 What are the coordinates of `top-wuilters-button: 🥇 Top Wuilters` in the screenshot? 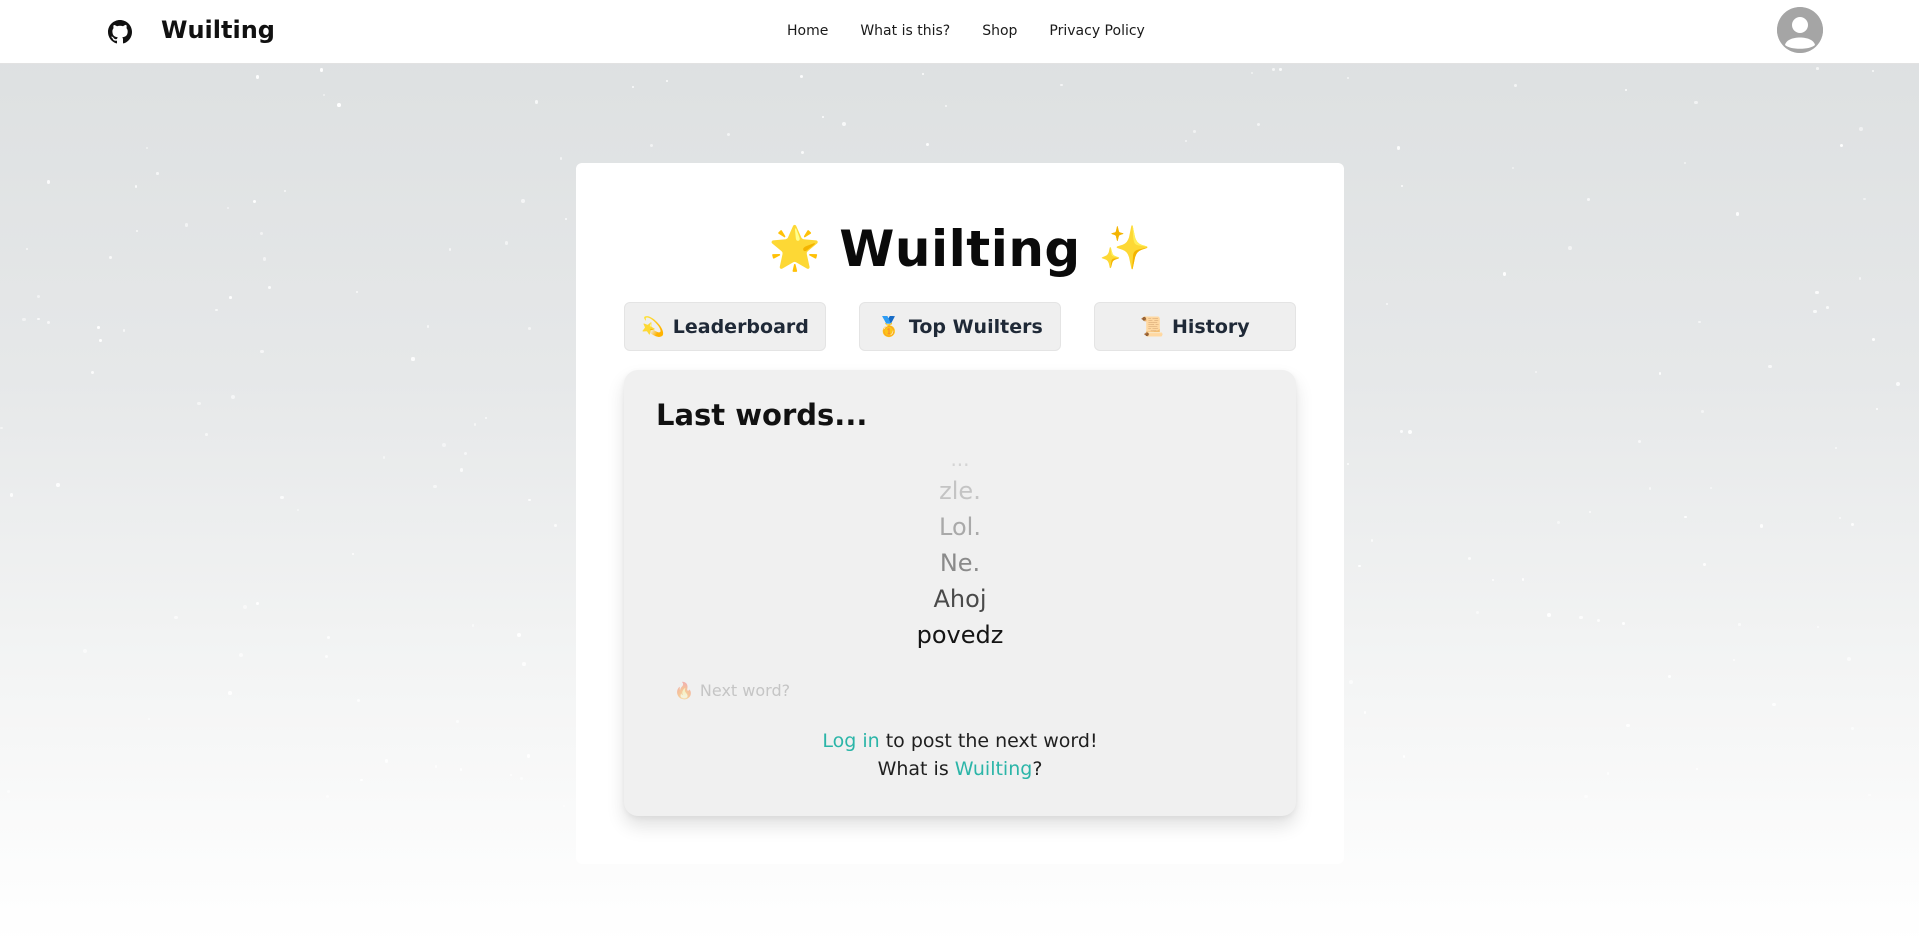 It's located at (960, 326).